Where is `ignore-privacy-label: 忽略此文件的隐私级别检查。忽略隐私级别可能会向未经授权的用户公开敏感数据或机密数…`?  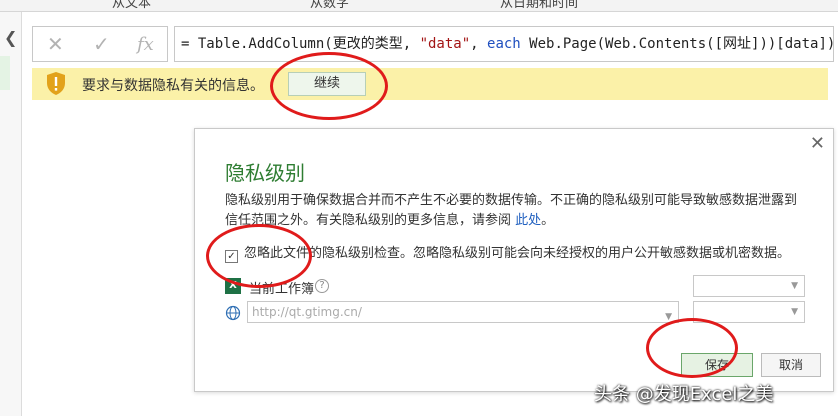
ignore-privacy-label: 忽略此文件的隐私级别检查。忽略隐私级别可能会向未经授权的用户公开敏感数据或机密数… is located at coordinates (517, 253).